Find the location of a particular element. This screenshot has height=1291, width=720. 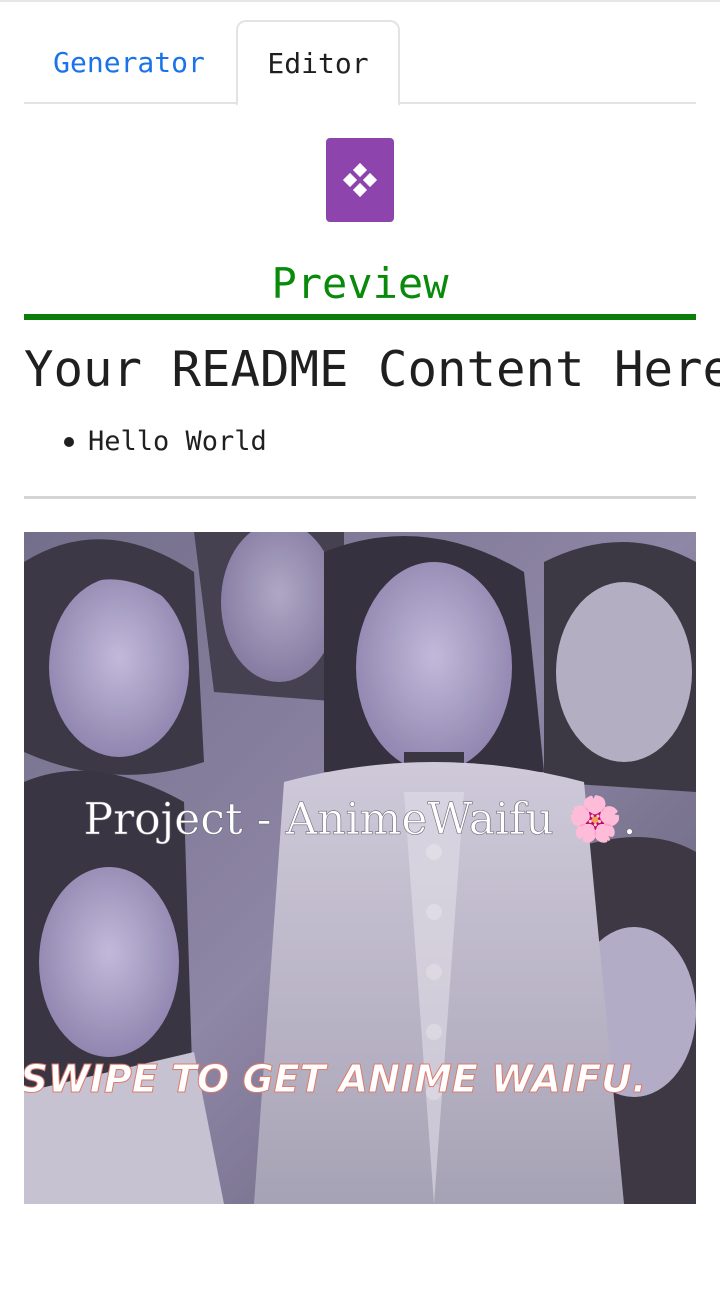

editor-tool-button is located at coordinates (360, 180).